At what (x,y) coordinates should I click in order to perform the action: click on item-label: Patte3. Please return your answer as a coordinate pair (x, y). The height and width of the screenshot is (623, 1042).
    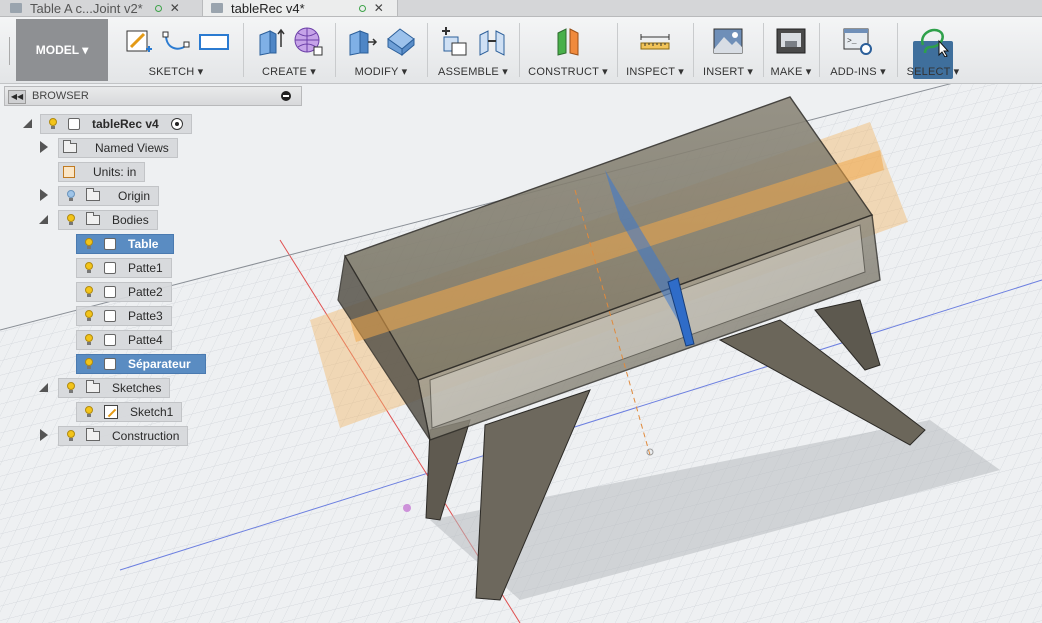
    Looking at the image, I should click on (145, 316).